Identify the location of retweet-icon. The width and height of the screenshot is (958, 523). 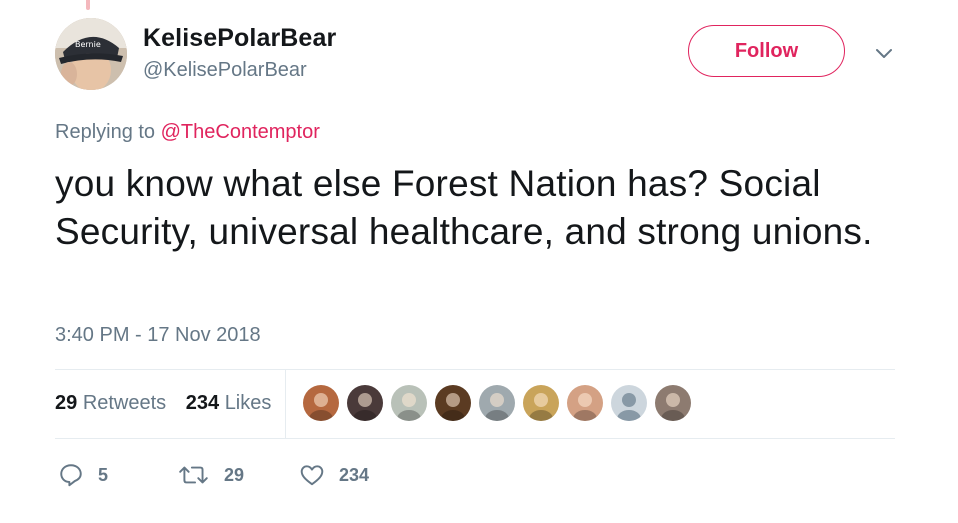
(193, 475).